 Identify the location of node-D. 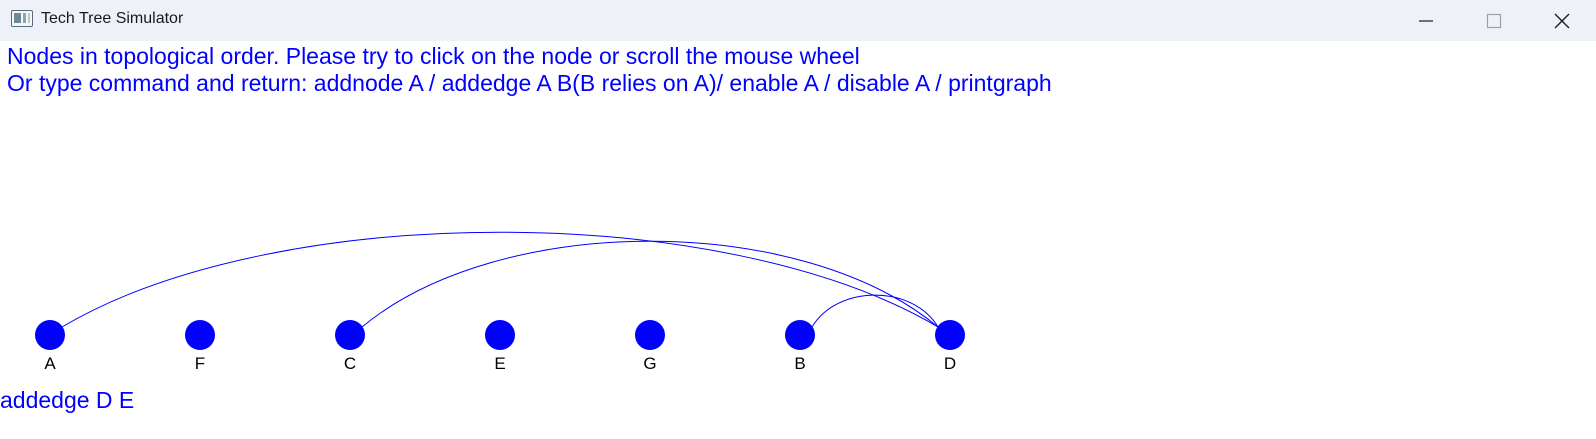
(950, 335).